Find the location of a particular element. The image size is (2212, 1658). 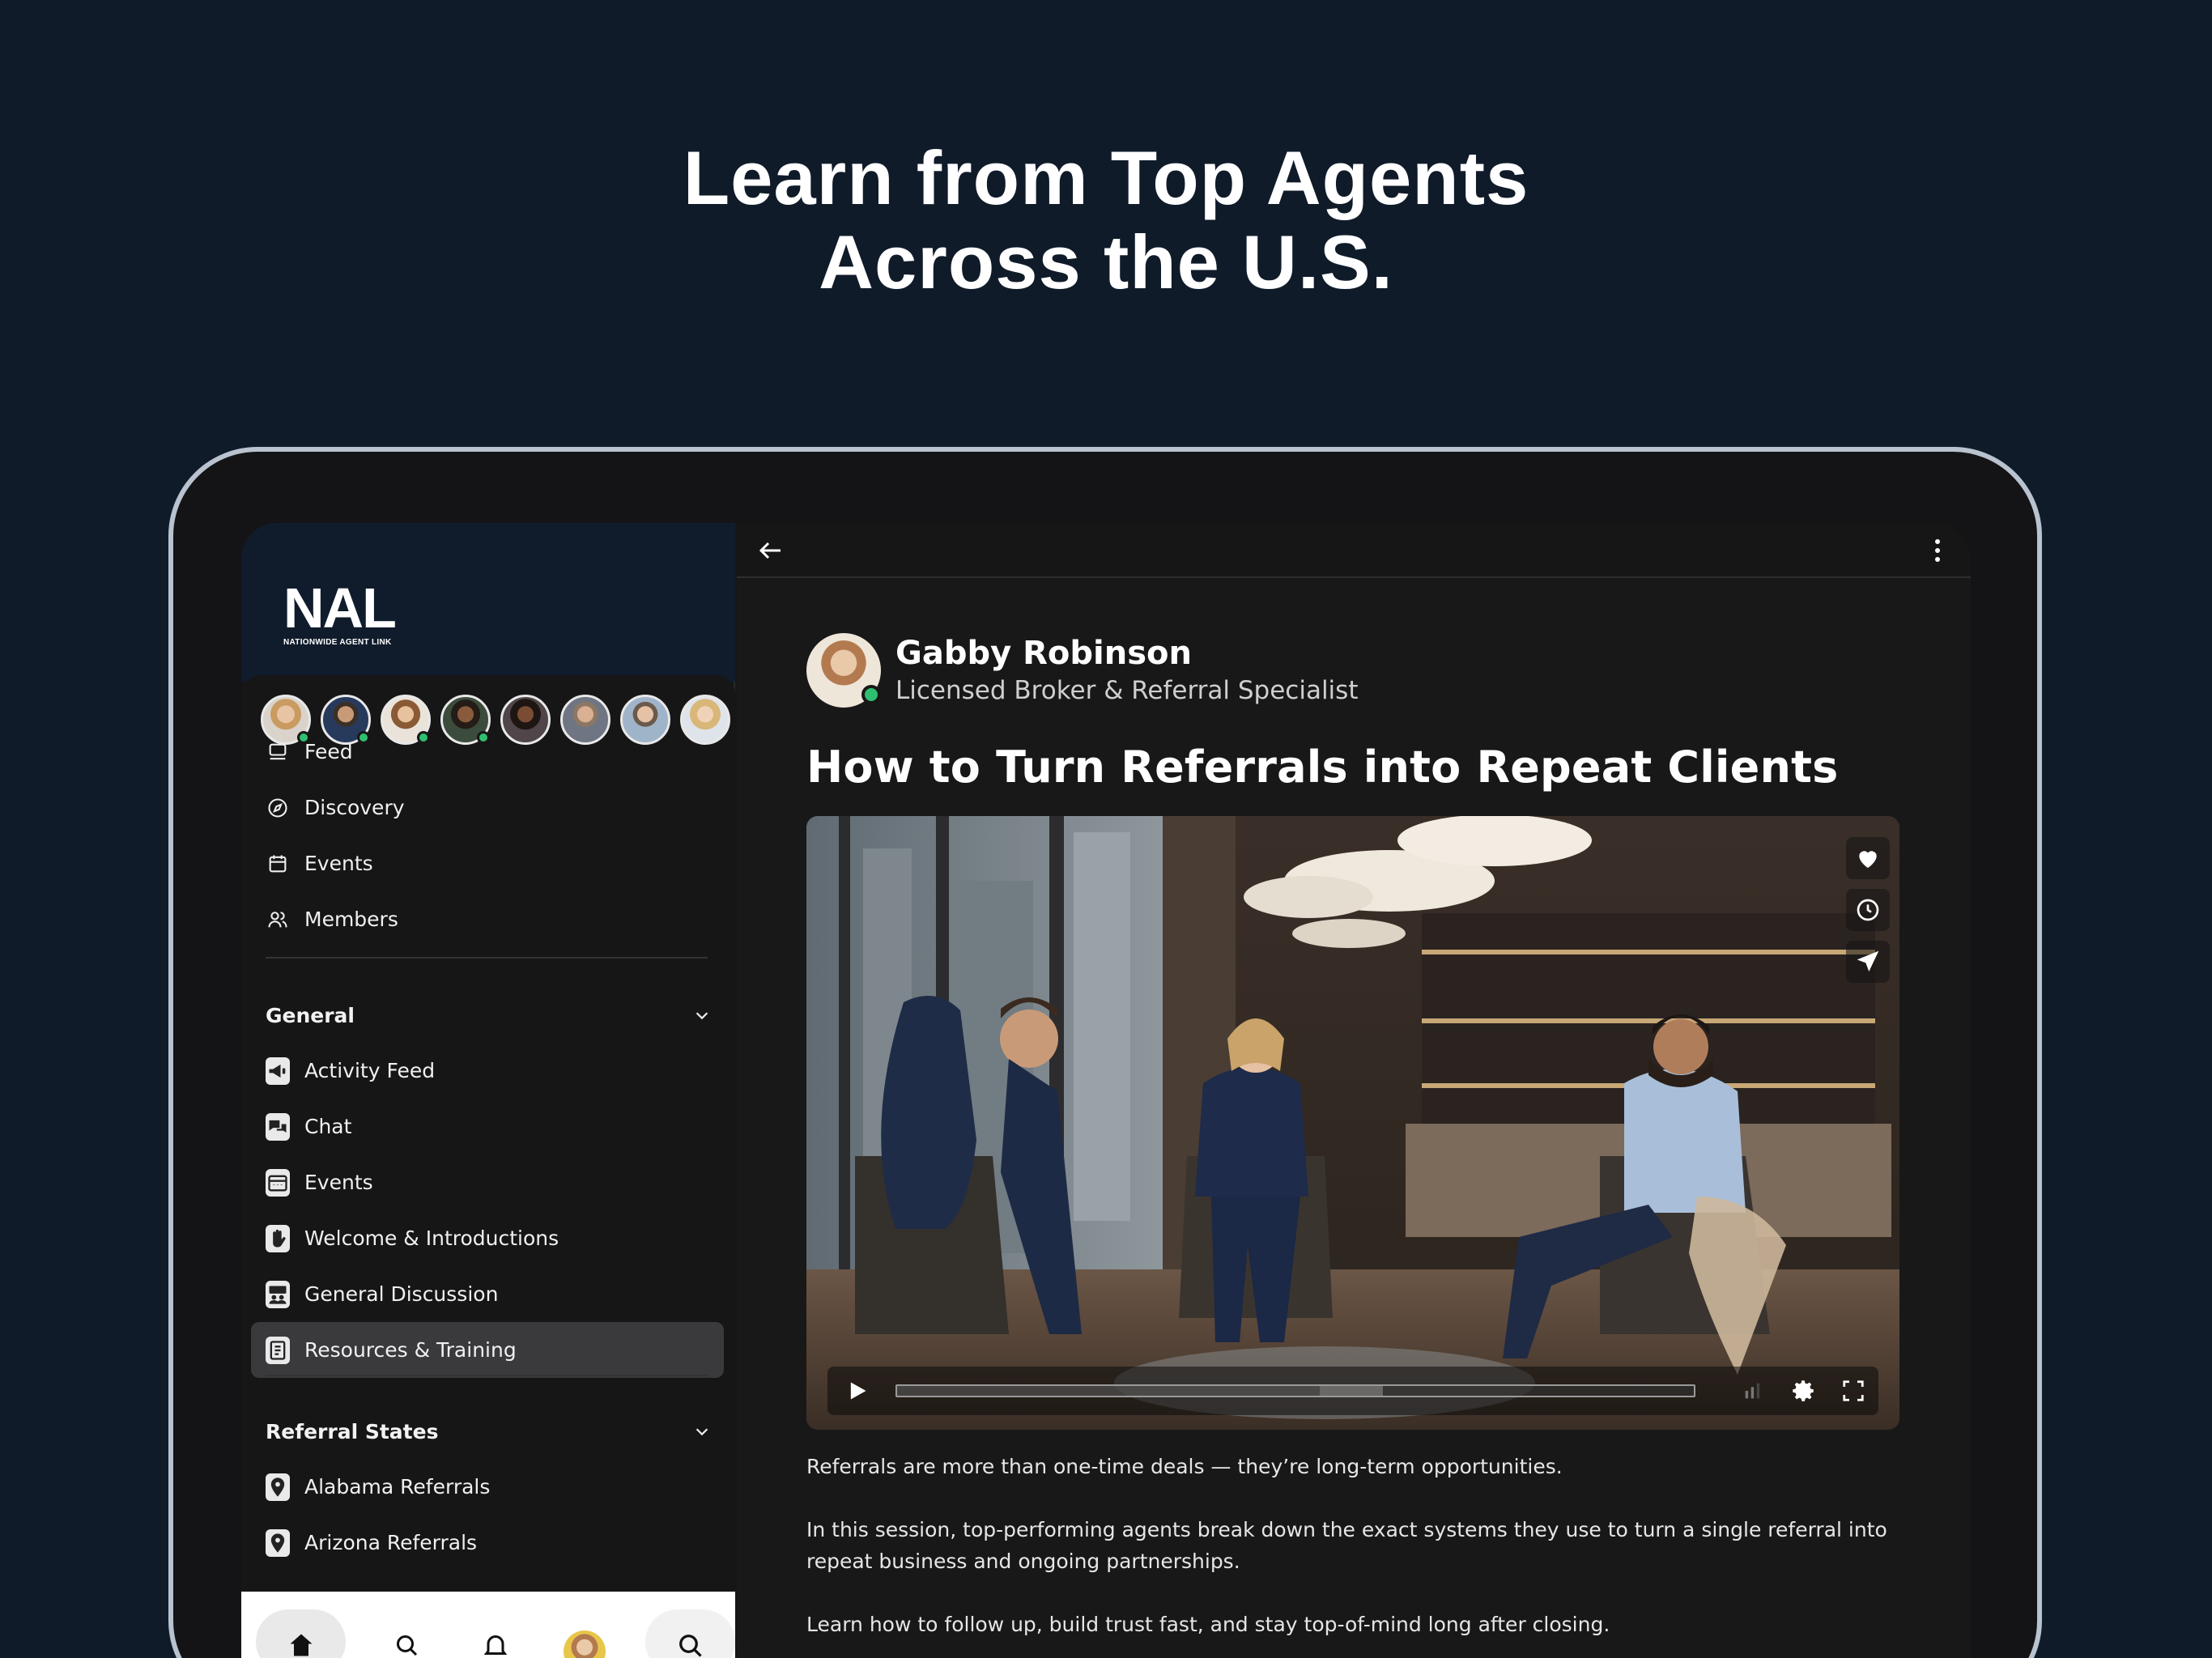

channel-label: Welcome & Introductions is located at coordinates (431, 1238).